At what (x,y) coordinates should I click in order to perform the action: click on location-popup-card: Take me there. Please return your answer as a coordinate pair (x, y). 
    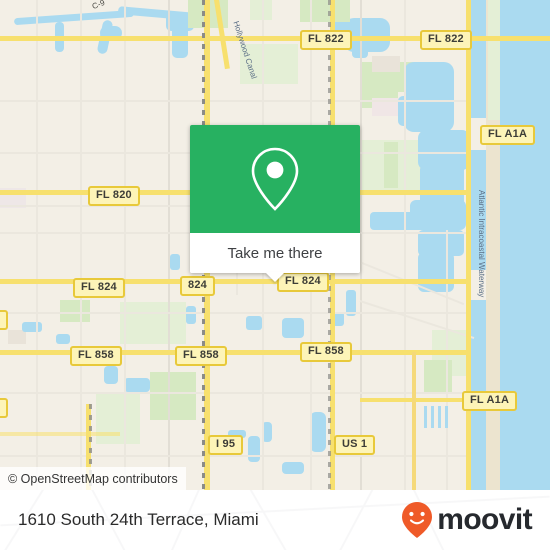
    Looking at the image, I should click on (275, 203).